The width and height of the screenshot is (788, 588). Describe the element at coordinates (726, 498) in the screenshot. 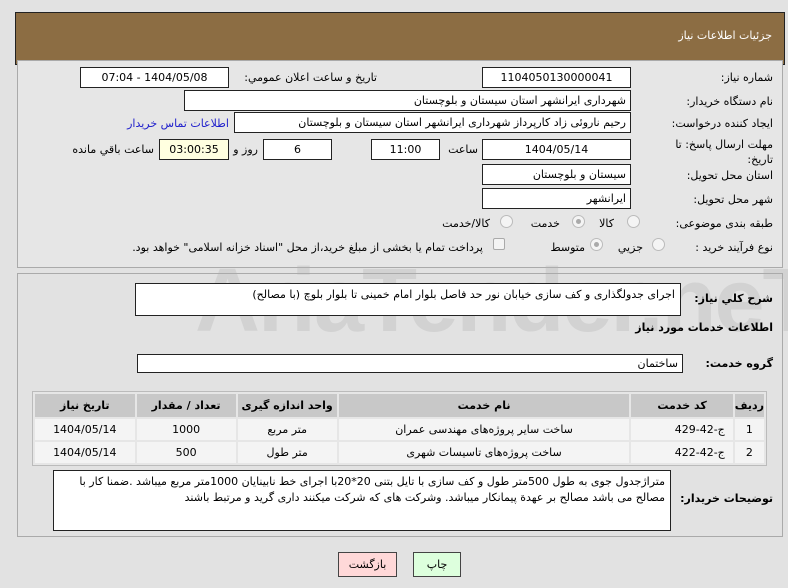

I see `buyer-notes-label: توضیحات خریدار:` at that location.